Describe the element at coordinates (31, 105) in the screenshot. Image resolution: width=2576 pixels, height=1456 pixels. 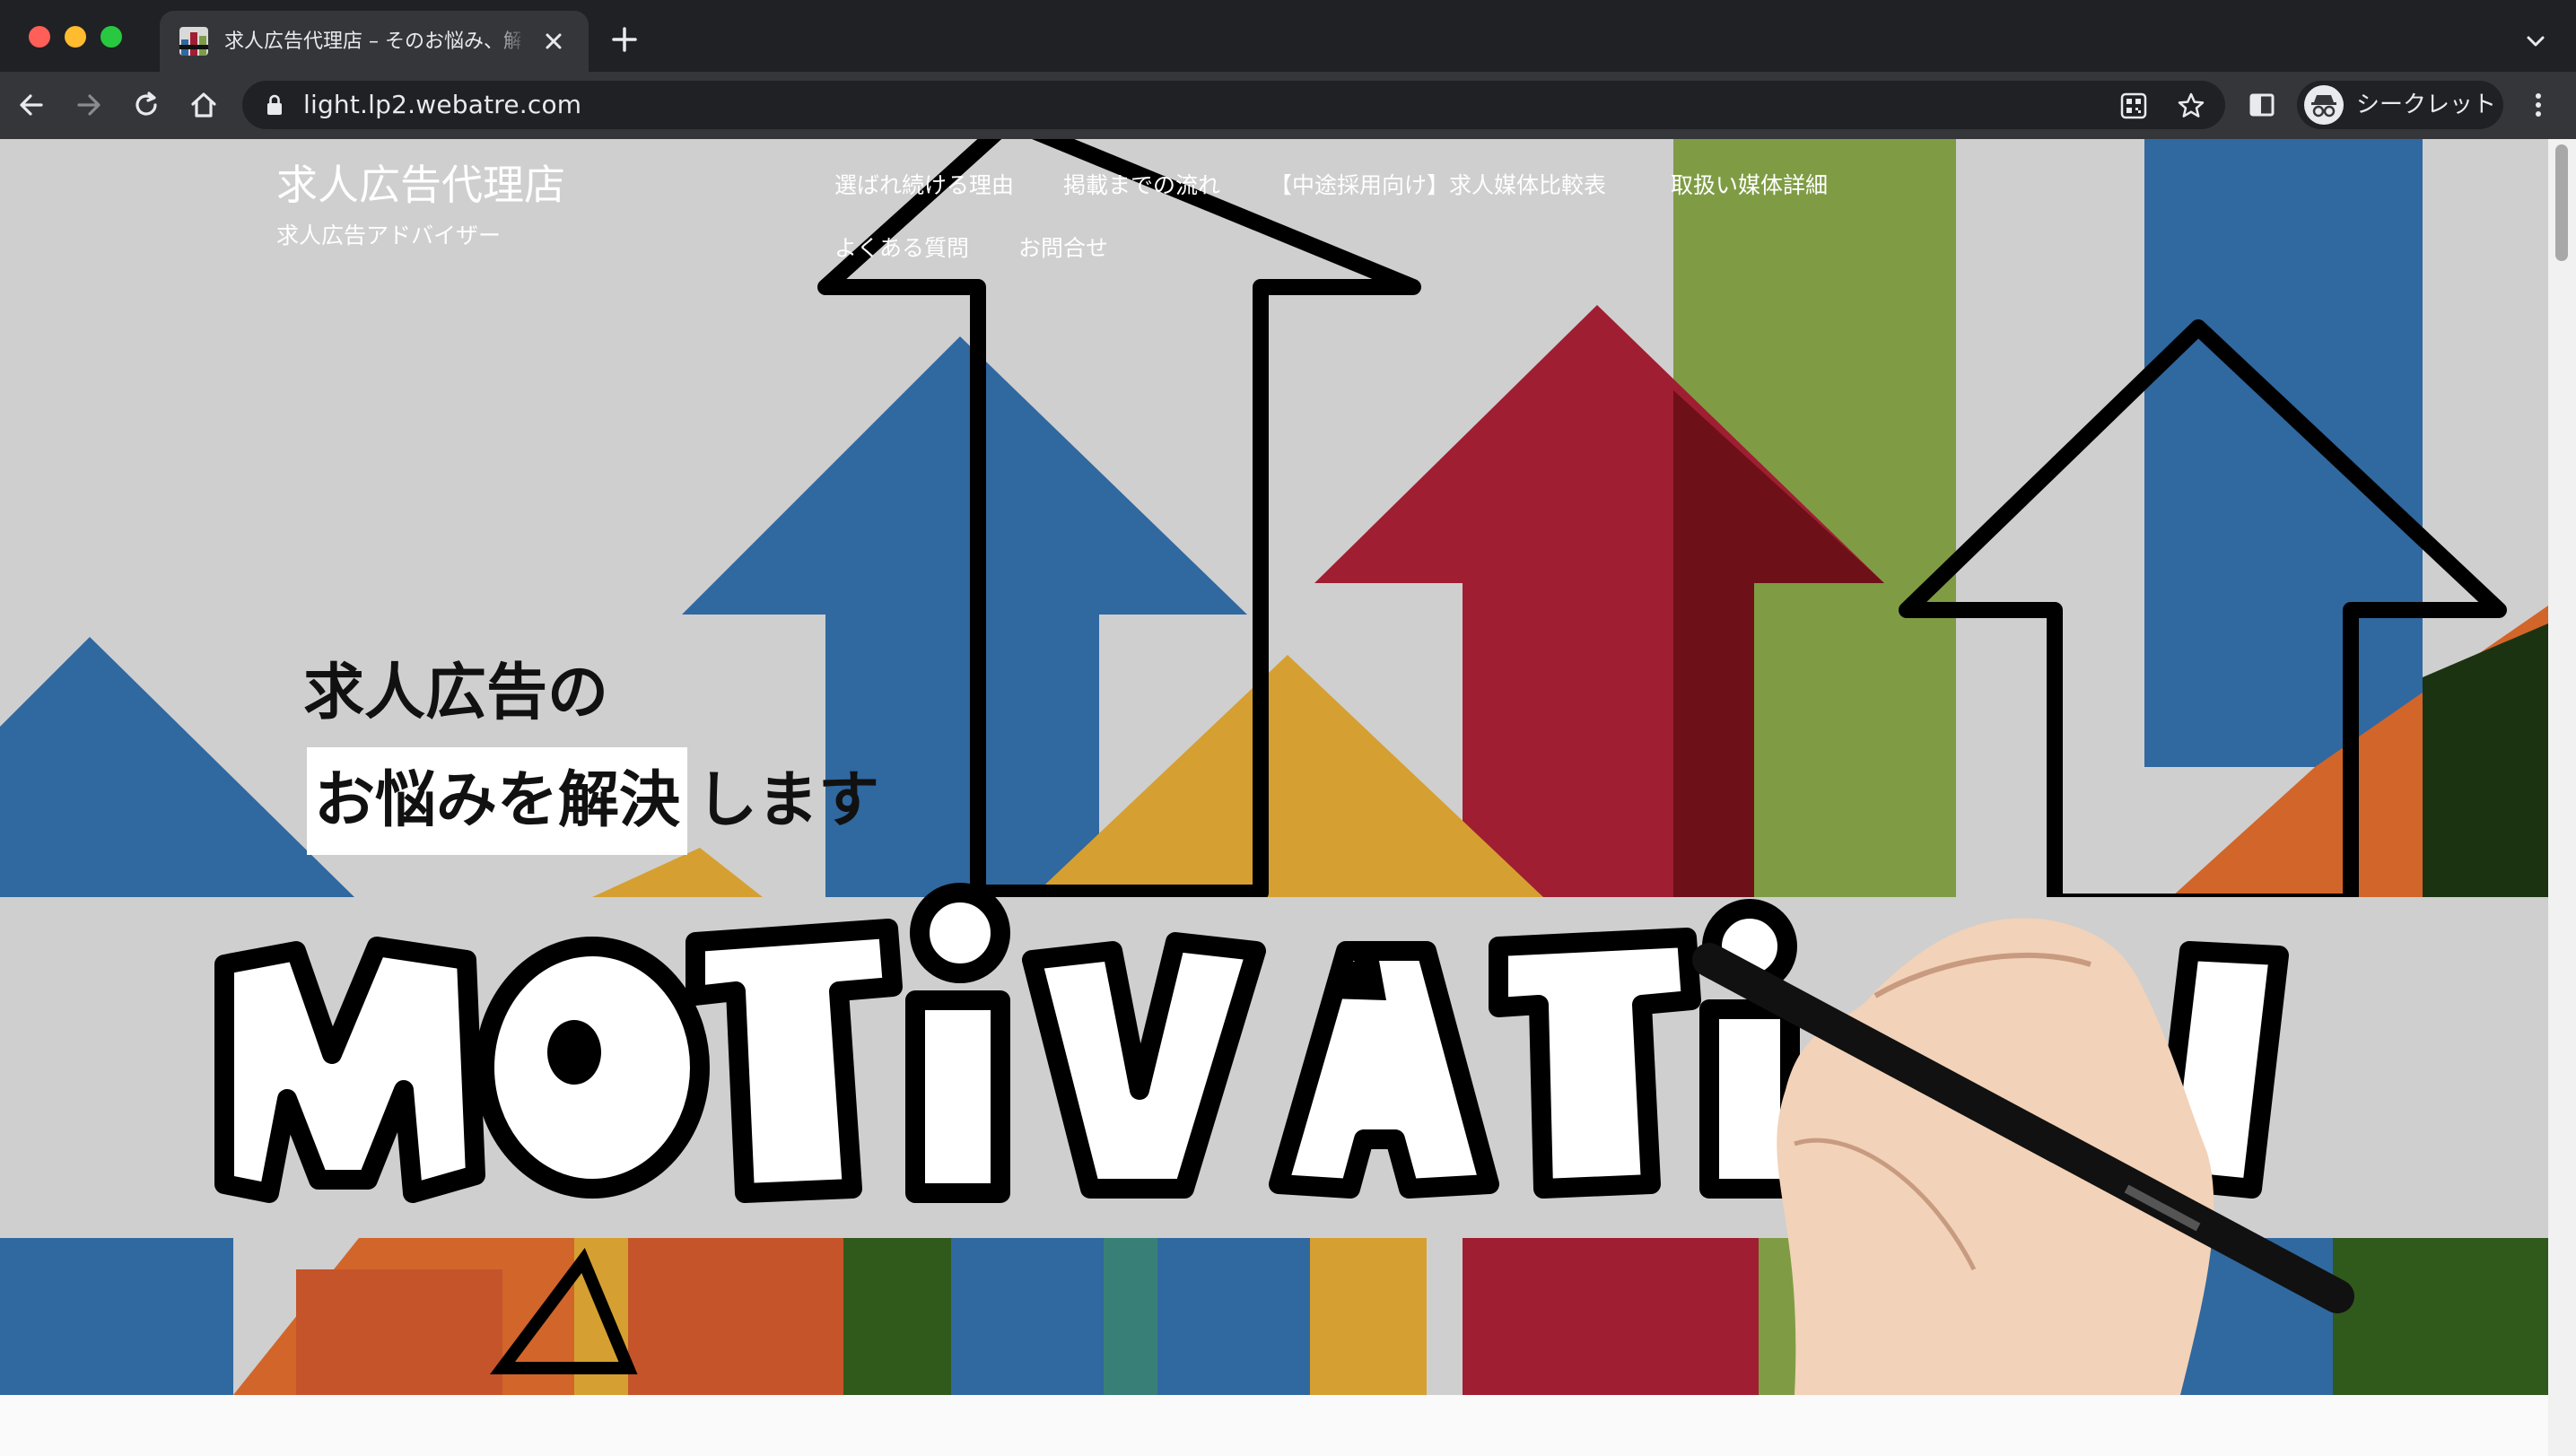
I see `back-icon` at that location.